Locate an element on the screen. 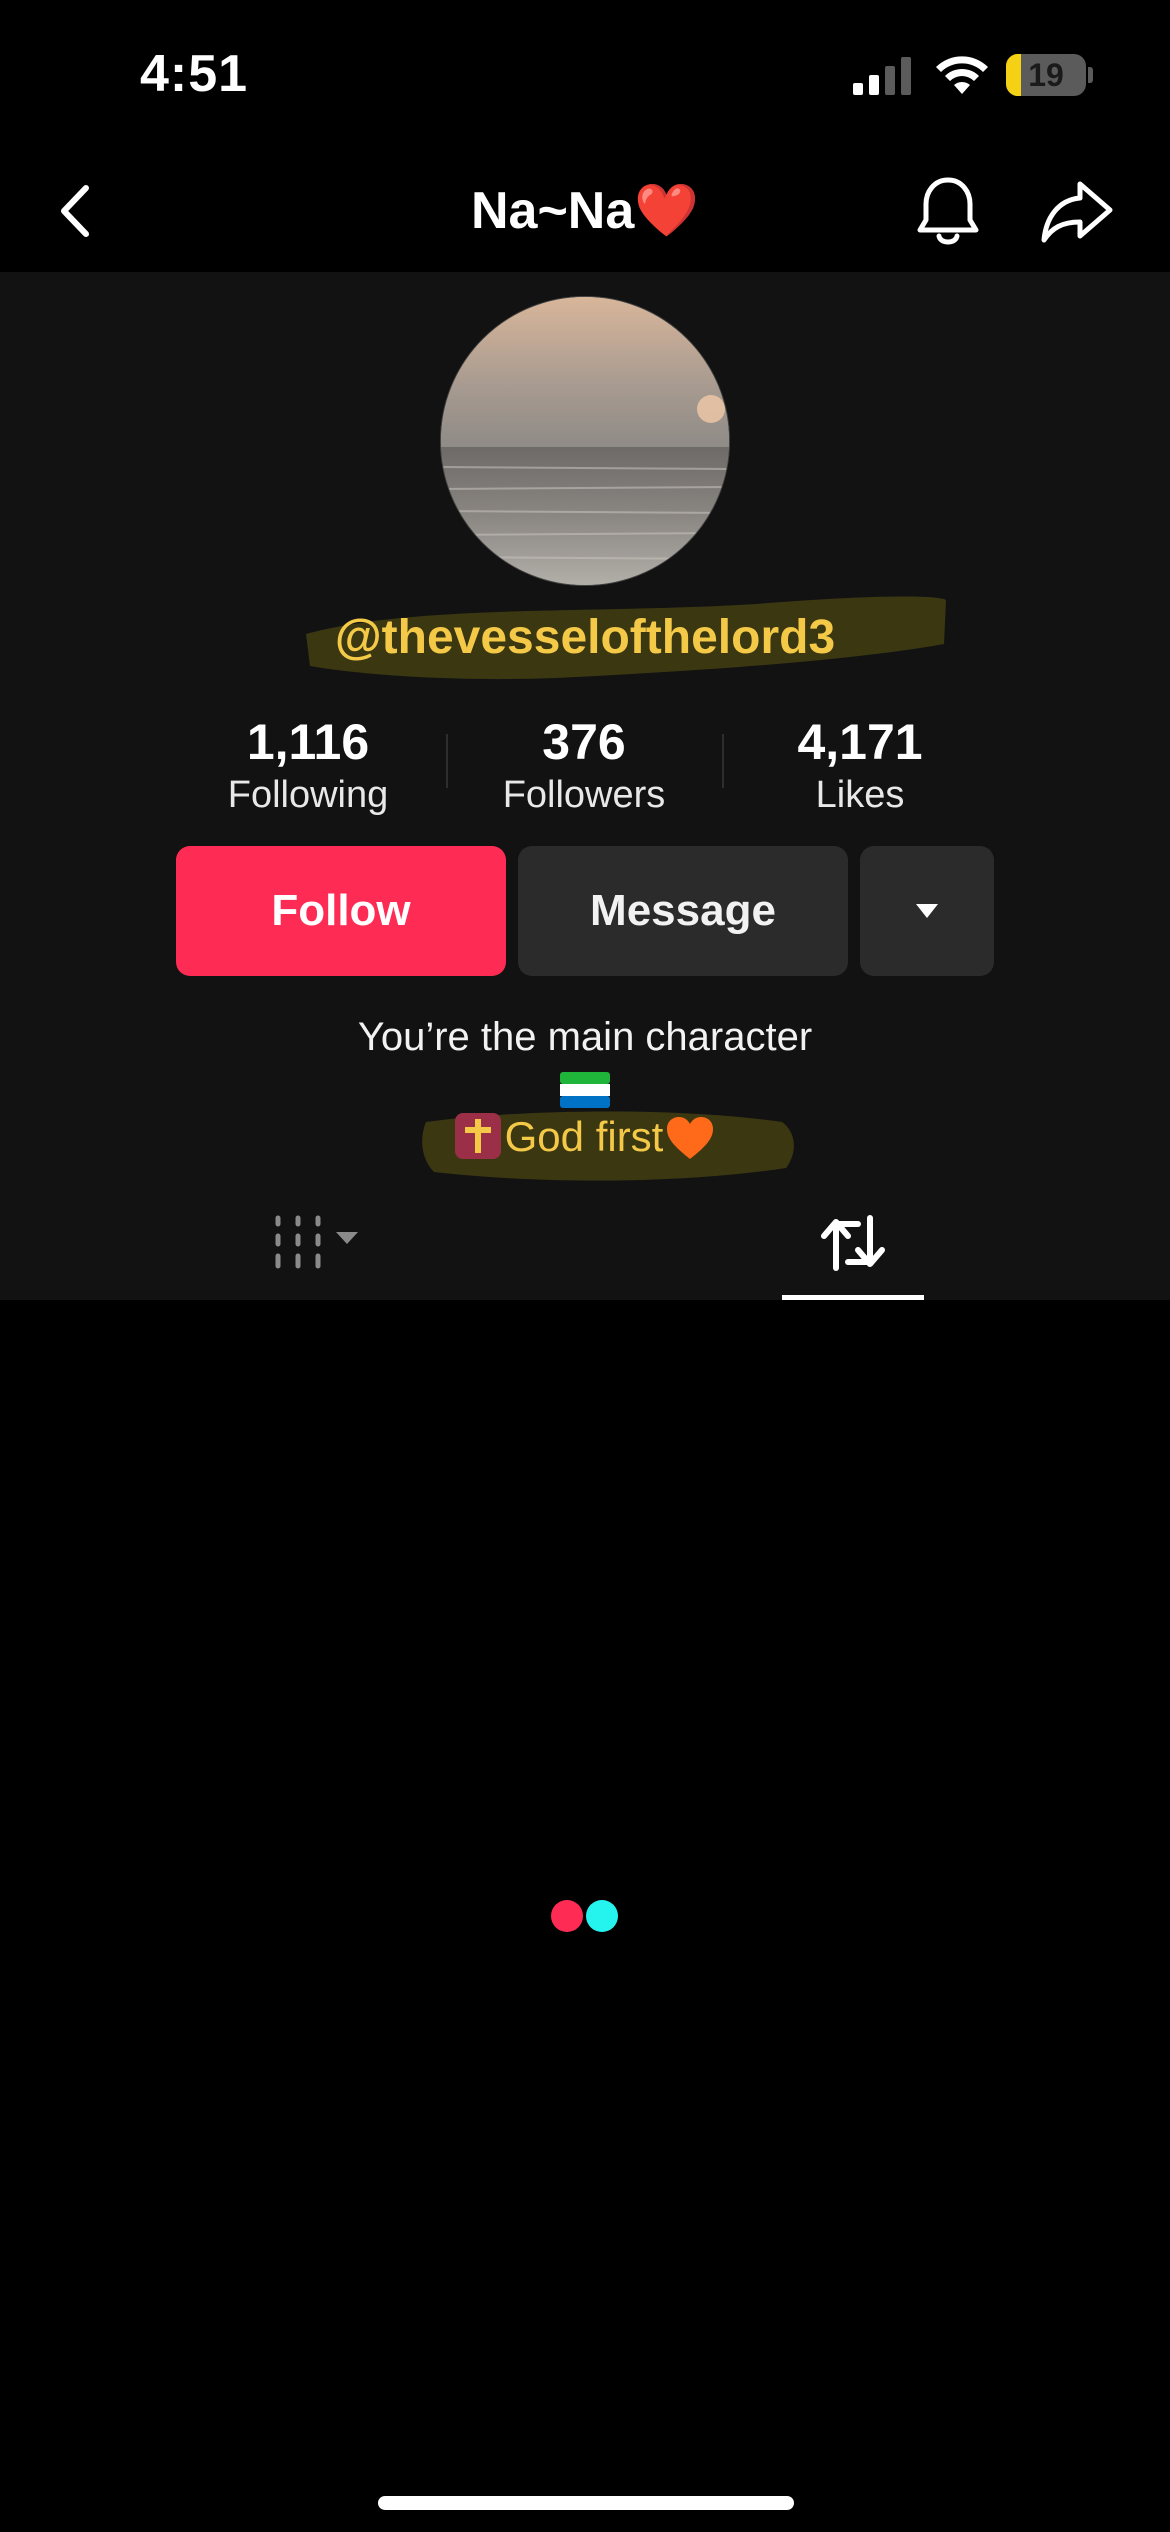  suggested-accounts-button is located at coordinates (927, 911).